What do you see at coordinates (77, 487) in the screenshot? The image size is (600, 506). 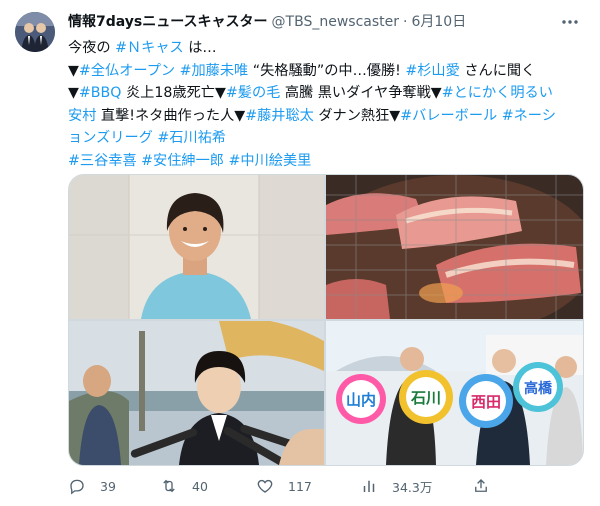 I see `reply-icon` at bounding box center [77, 487].